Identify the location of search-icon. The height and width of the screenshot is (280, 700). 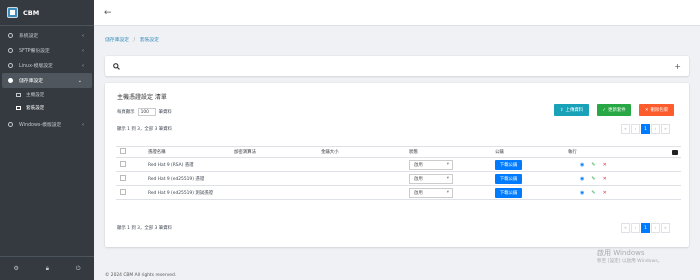
(116, 66).